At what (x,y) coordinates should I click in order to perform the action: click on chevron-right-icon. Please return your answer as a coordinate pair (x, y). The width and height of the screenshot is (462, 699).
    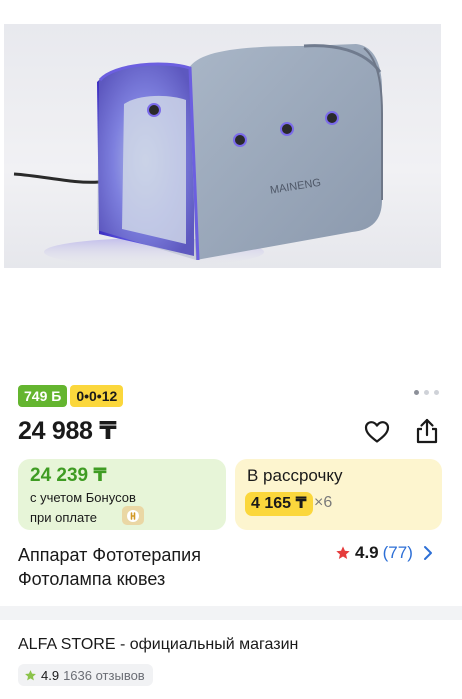
    Looking at the image, I should click on (427, 553).